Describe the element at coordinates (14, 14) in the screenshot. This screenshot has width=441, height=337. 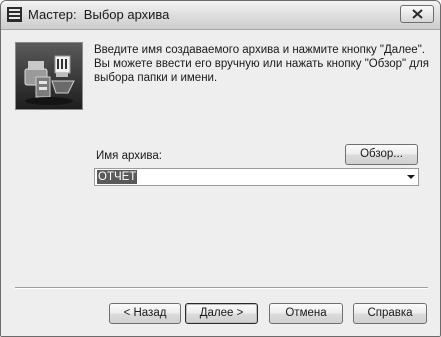
I see `archive-stack-icon` at that location.